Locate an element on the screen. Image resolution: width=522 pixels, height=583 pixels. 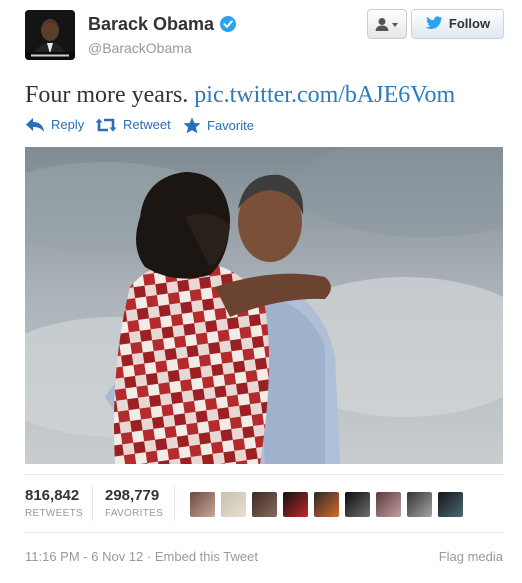
favorite-label: Favorite is located at coordinates (230, 125).